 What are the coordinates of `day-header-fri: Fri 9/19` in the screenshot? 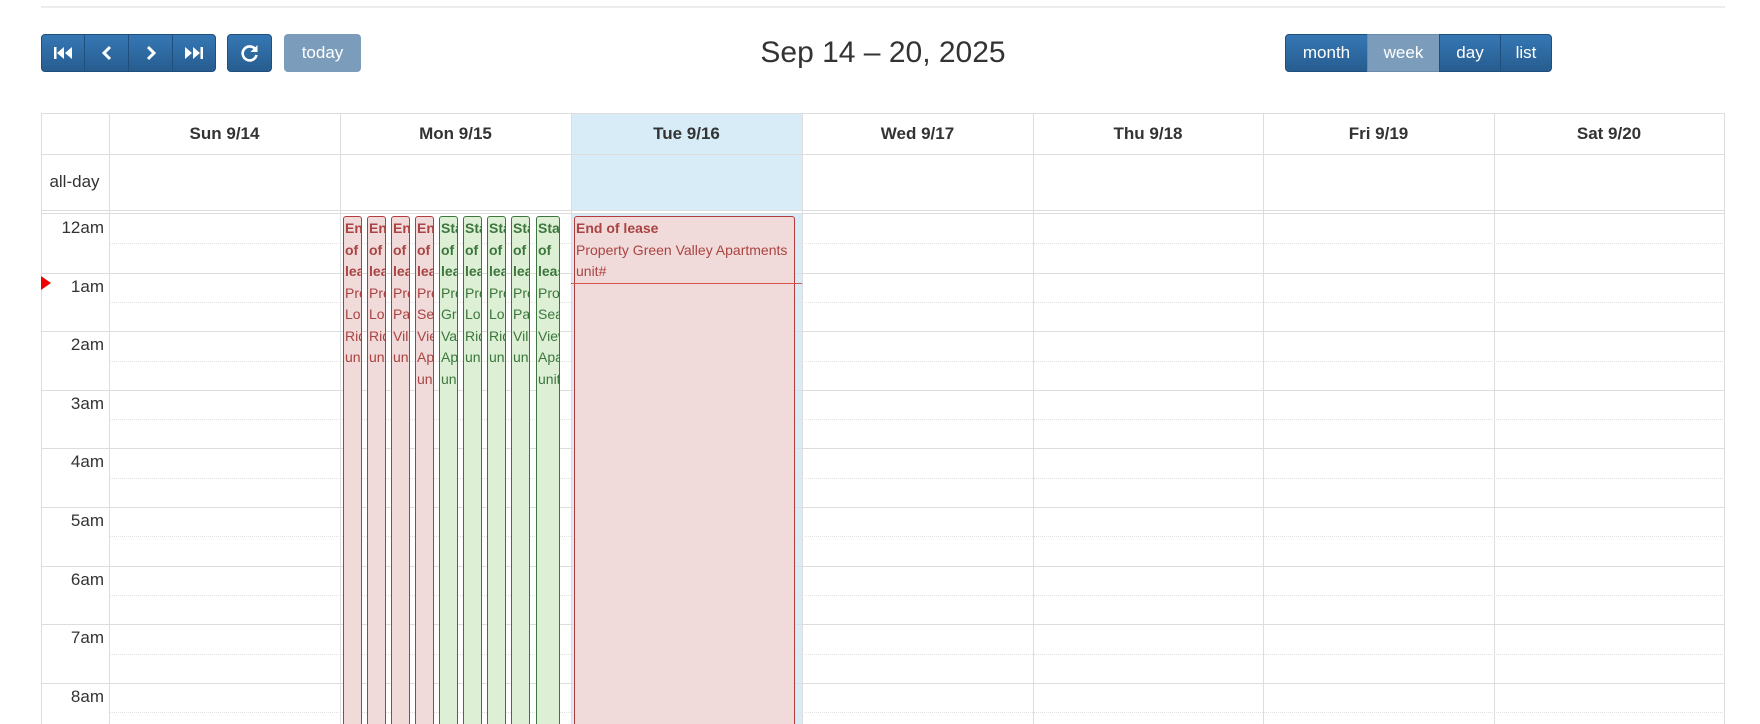 It's located at (1378, 133).